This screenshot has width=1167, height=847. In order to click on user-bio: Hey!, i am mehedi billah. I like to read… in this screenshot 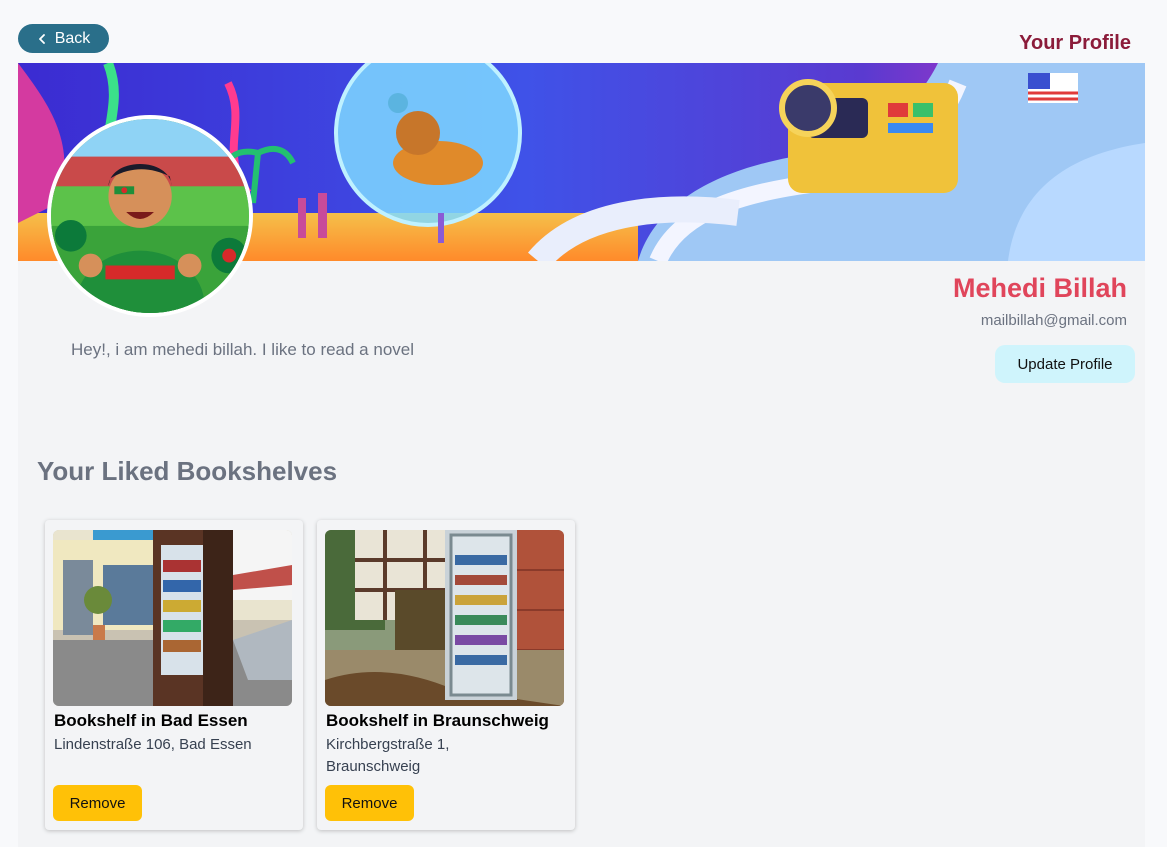, I will do `click(243, 349)`.